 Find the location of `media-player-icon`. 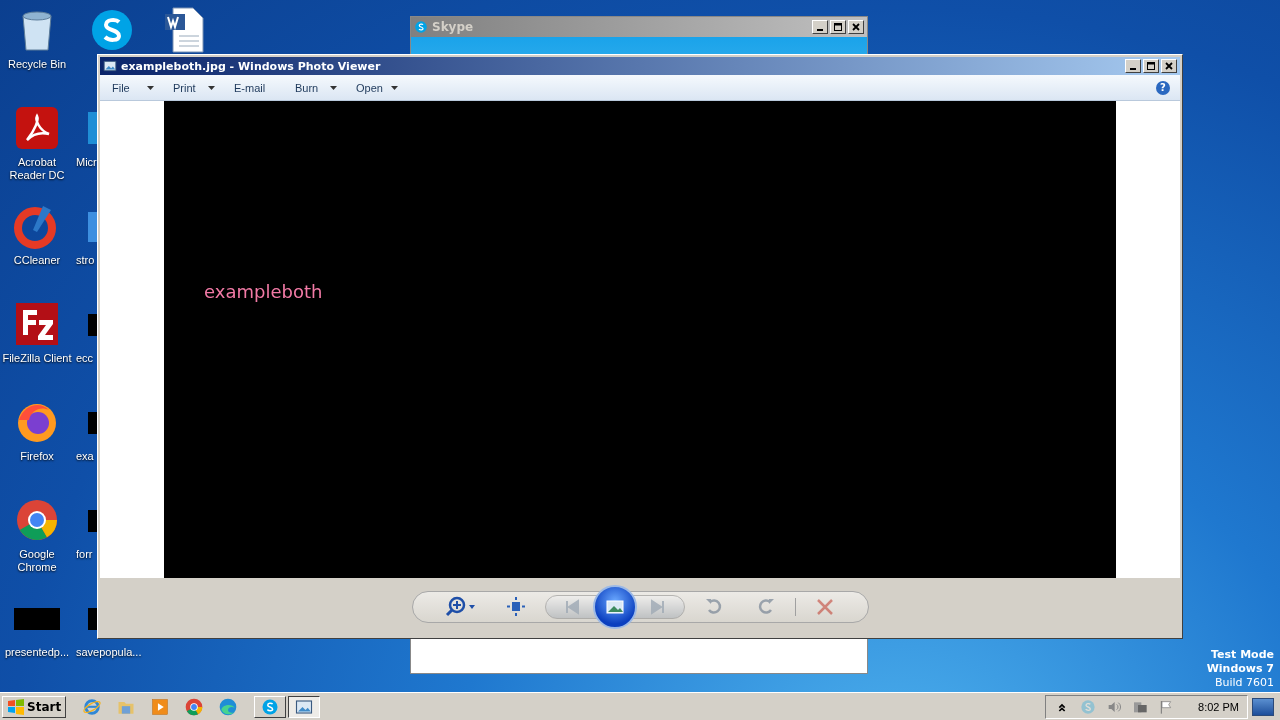

media-player-icon is located at coordinates (160, 706).